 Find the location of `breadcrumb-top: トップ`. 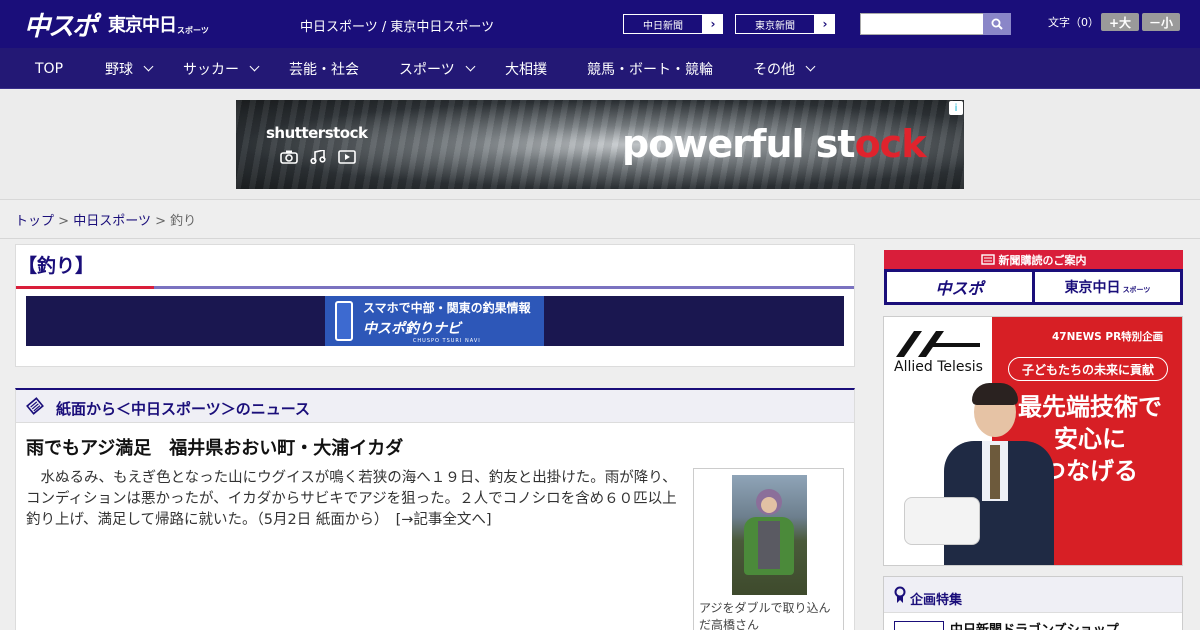

breadcrumb-top: トップ is located at coordinates (34, 221).